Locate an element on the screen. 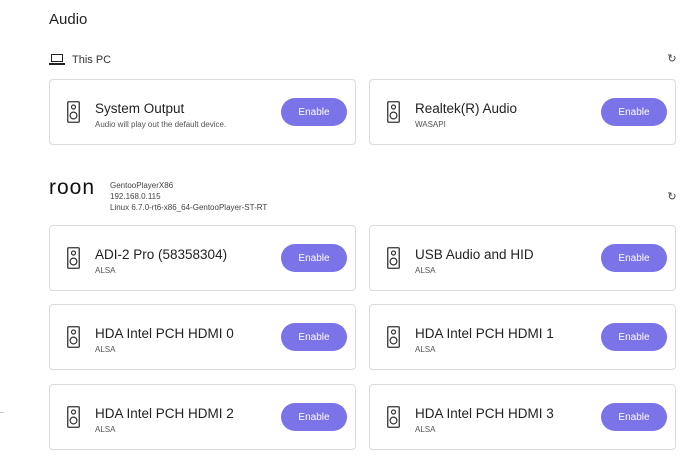  device-card-hdmi-0: HDA Intel PCH HDMI 0 ALSA Enable is located at coordinates (202, 337).